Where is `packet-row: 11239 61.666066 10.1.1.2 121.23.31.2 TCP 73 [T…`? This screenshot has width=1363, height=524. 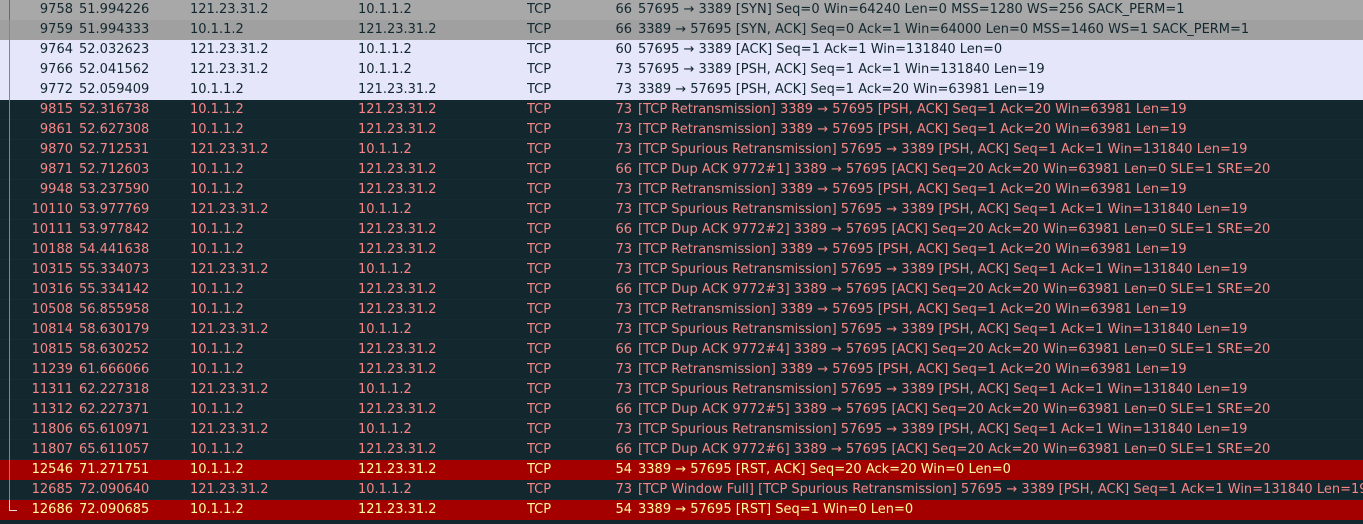
packet-row: 11239 61.666066 10.1.1.2 121.23.31.2 TCP 73 [T… is located at coordinates (681, 370).